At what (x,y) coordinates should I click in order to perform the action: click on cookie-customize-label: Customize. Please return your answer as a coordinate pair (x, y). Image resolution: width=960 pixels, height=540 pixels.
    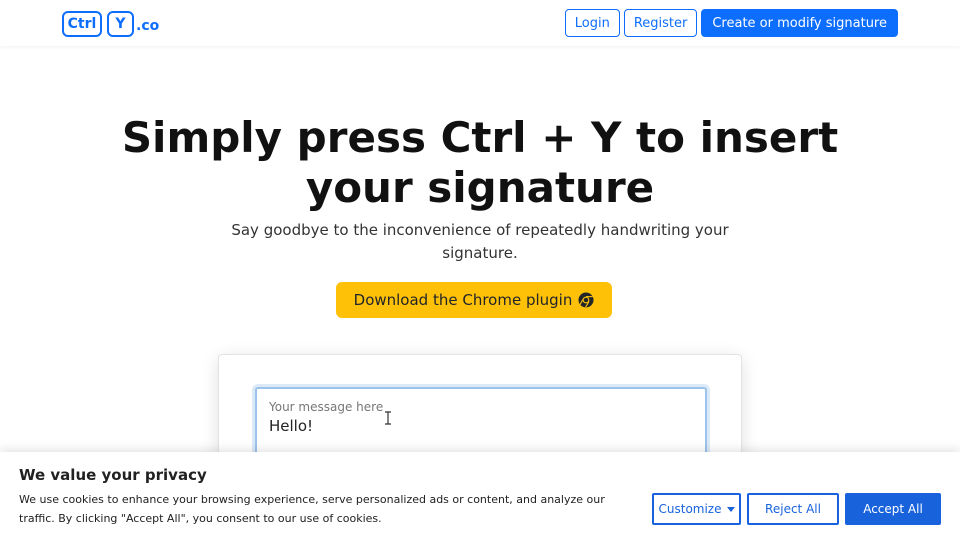
    Looking at the image, I should click on (690, 509).